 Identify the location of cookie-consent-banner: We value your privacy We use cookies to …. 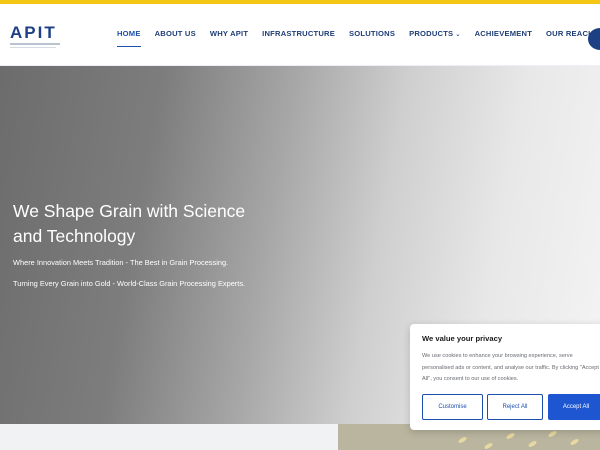
(505, 377).